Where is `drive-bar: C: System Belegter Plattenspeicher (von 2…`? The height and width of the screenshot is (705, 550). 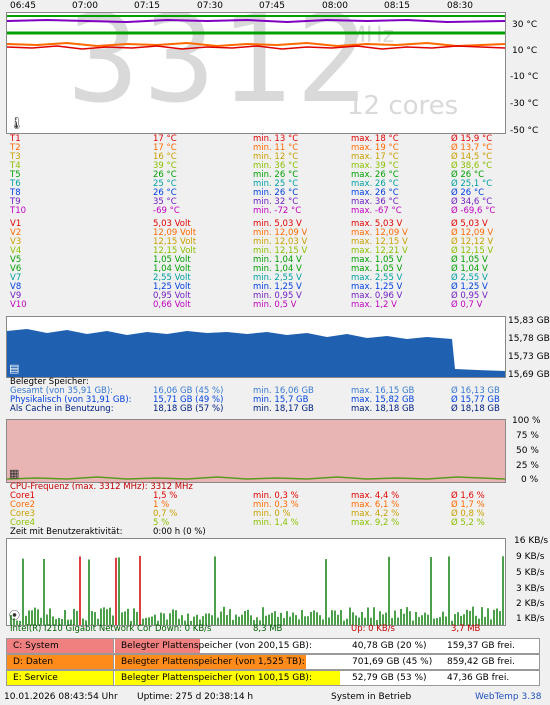
drive-bar: C: System Belegter Plattenspeicher (von 2… is located at coordinates (273, 646).